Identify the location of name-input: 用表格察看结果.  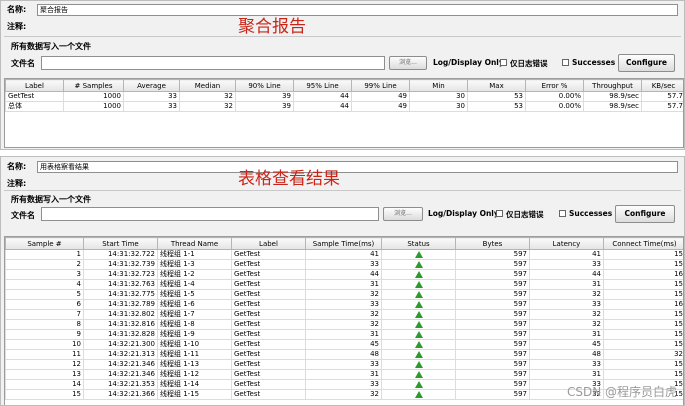
(357, 167).